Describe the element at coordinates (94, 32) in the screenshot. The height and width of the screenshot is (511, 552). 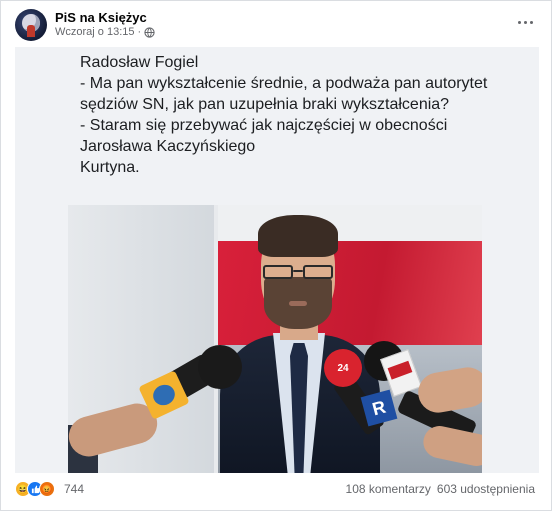
I see `timestamp-link: Wczoraj o 13:15` at that location.